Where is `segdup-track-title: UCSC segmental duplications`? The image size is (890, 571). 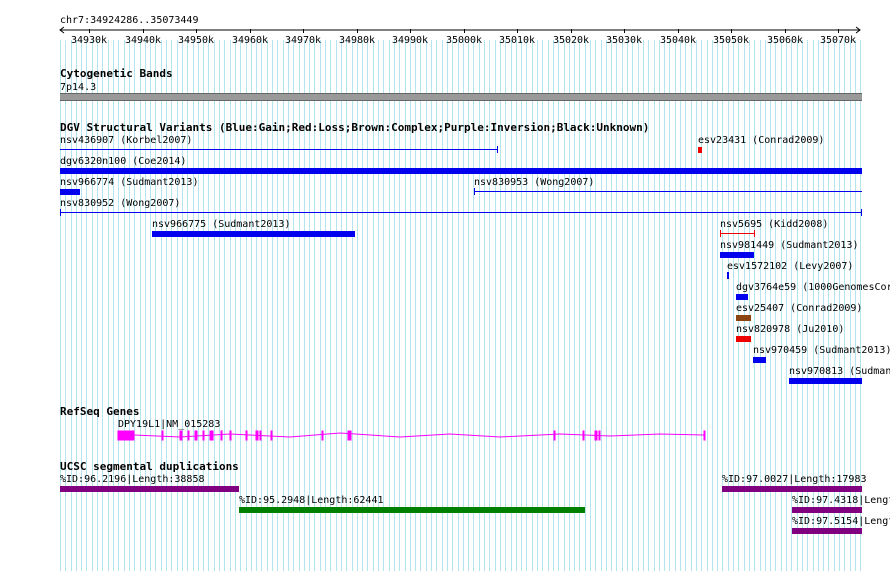
segdup-track-title: UCSC segmental duplications is located at coordinates (149, 466).